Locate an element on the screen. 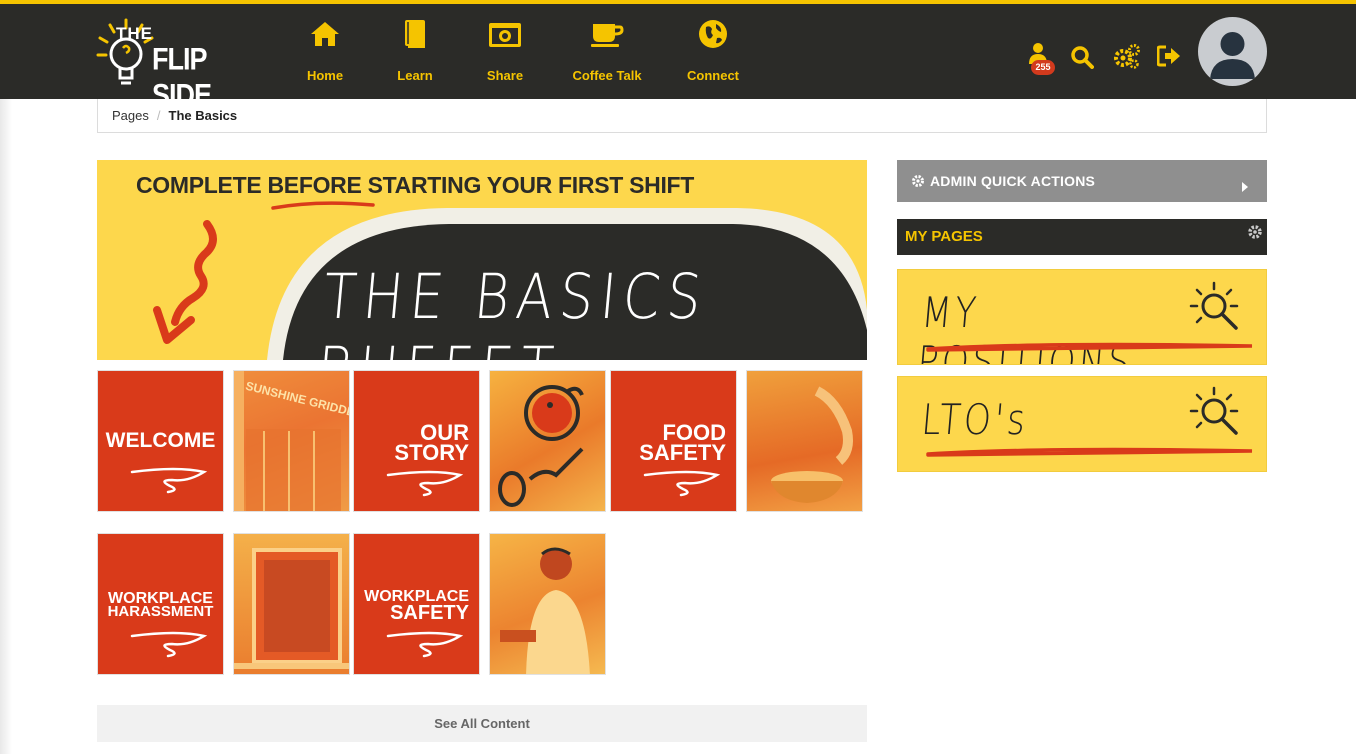 The image size is (1356, 754). coffee-cup-icon is located at coordinates (607, 35).